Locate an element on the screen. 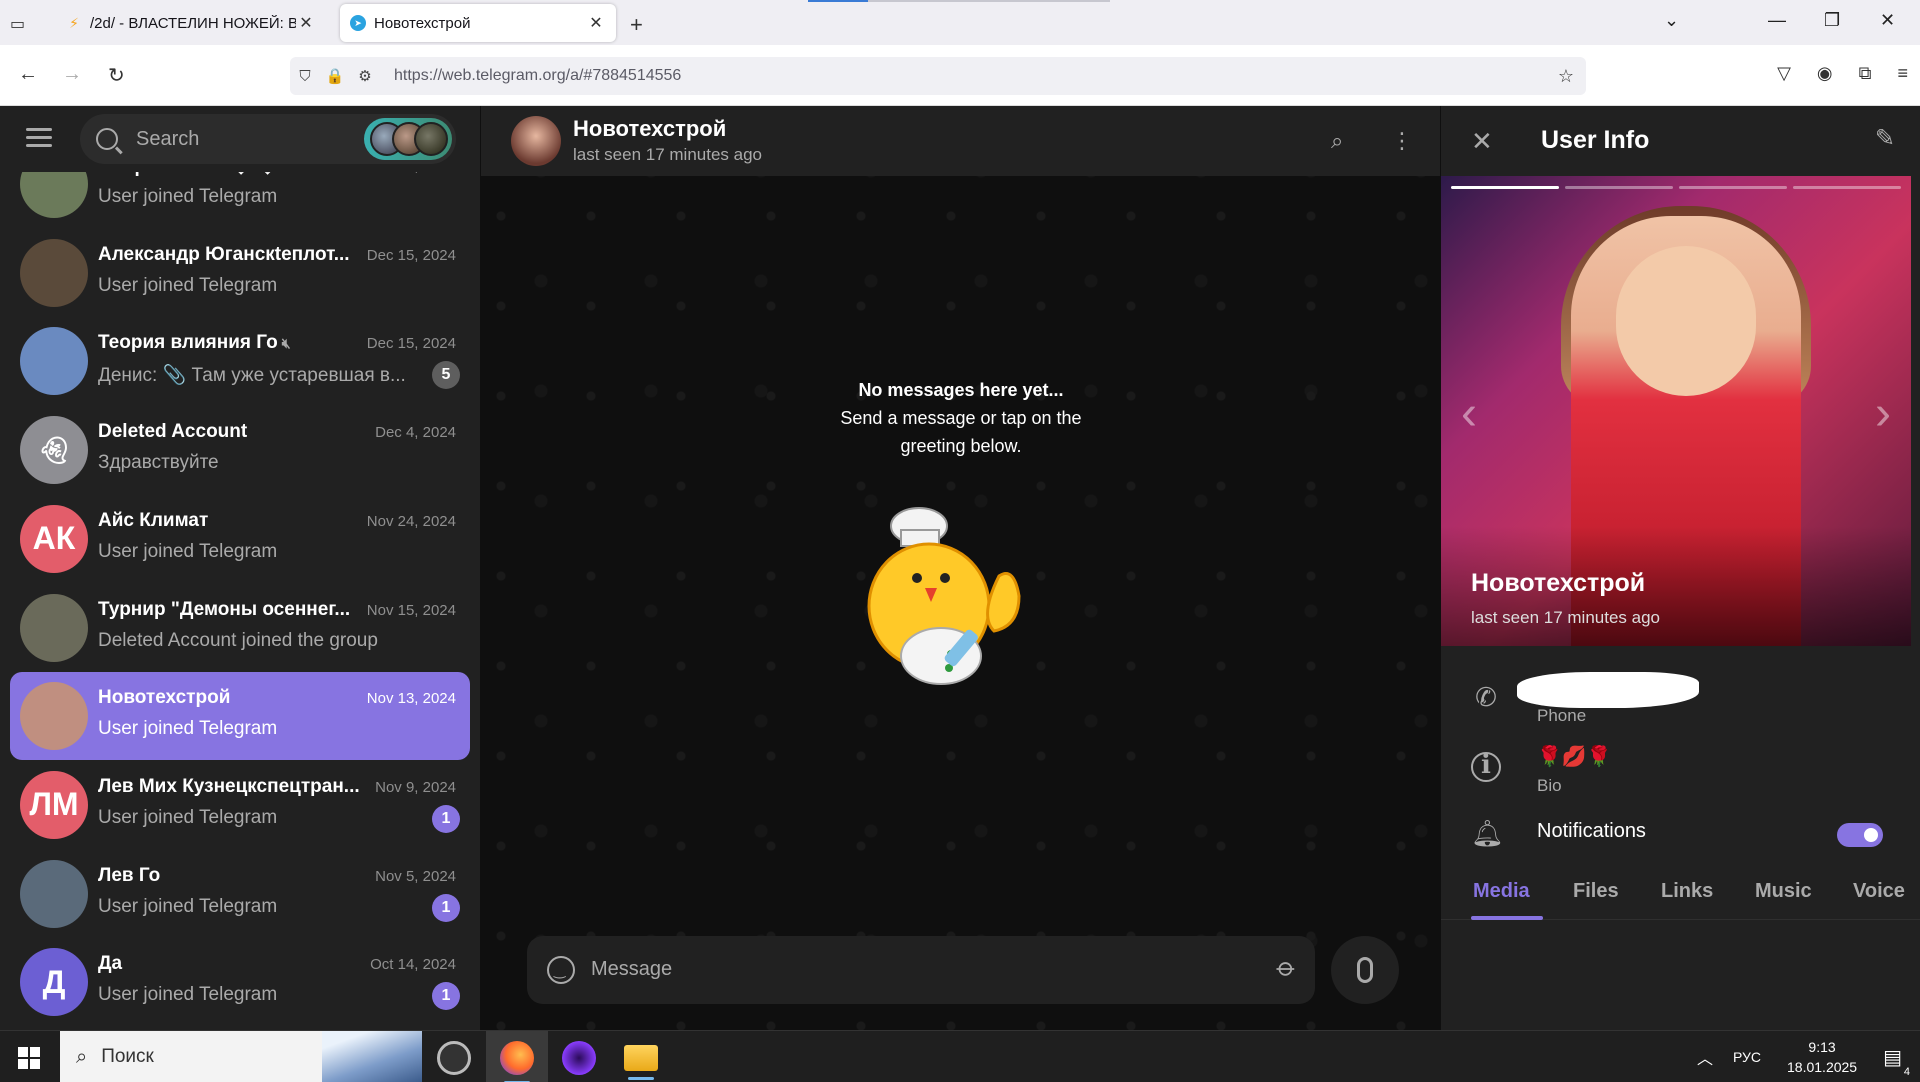  chat-date: Nov 13, 2024 is located at coordinates (411, 699).